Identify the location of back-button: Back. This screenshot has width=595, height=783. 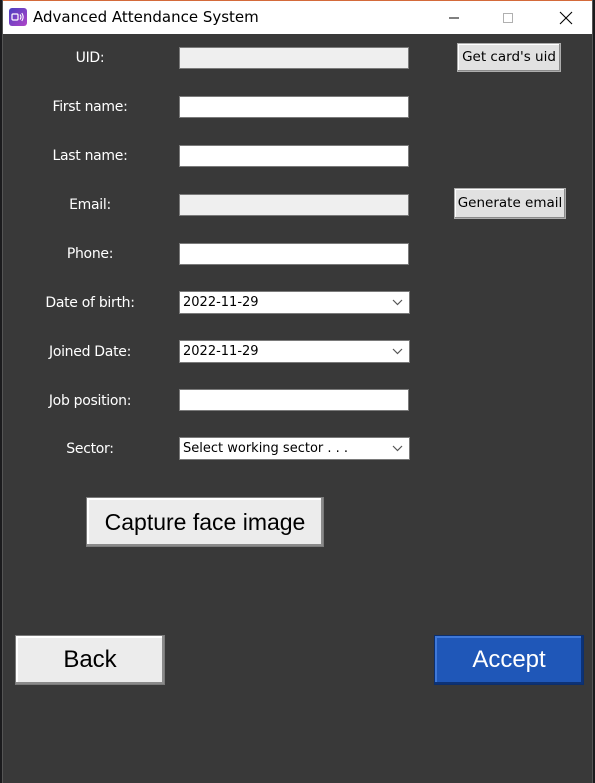
(90, 660).